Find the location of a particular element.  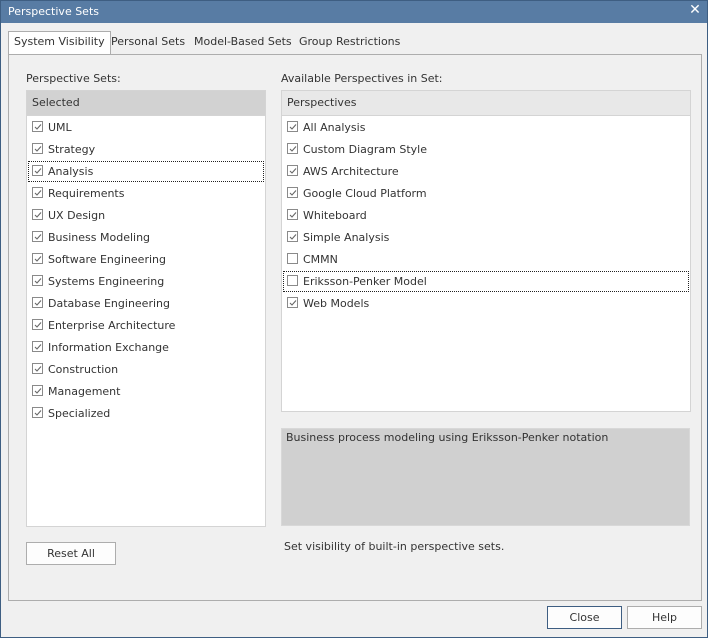

available-perspectives-label: Available Perspectives in Set: is located at coordinates (362, 78).